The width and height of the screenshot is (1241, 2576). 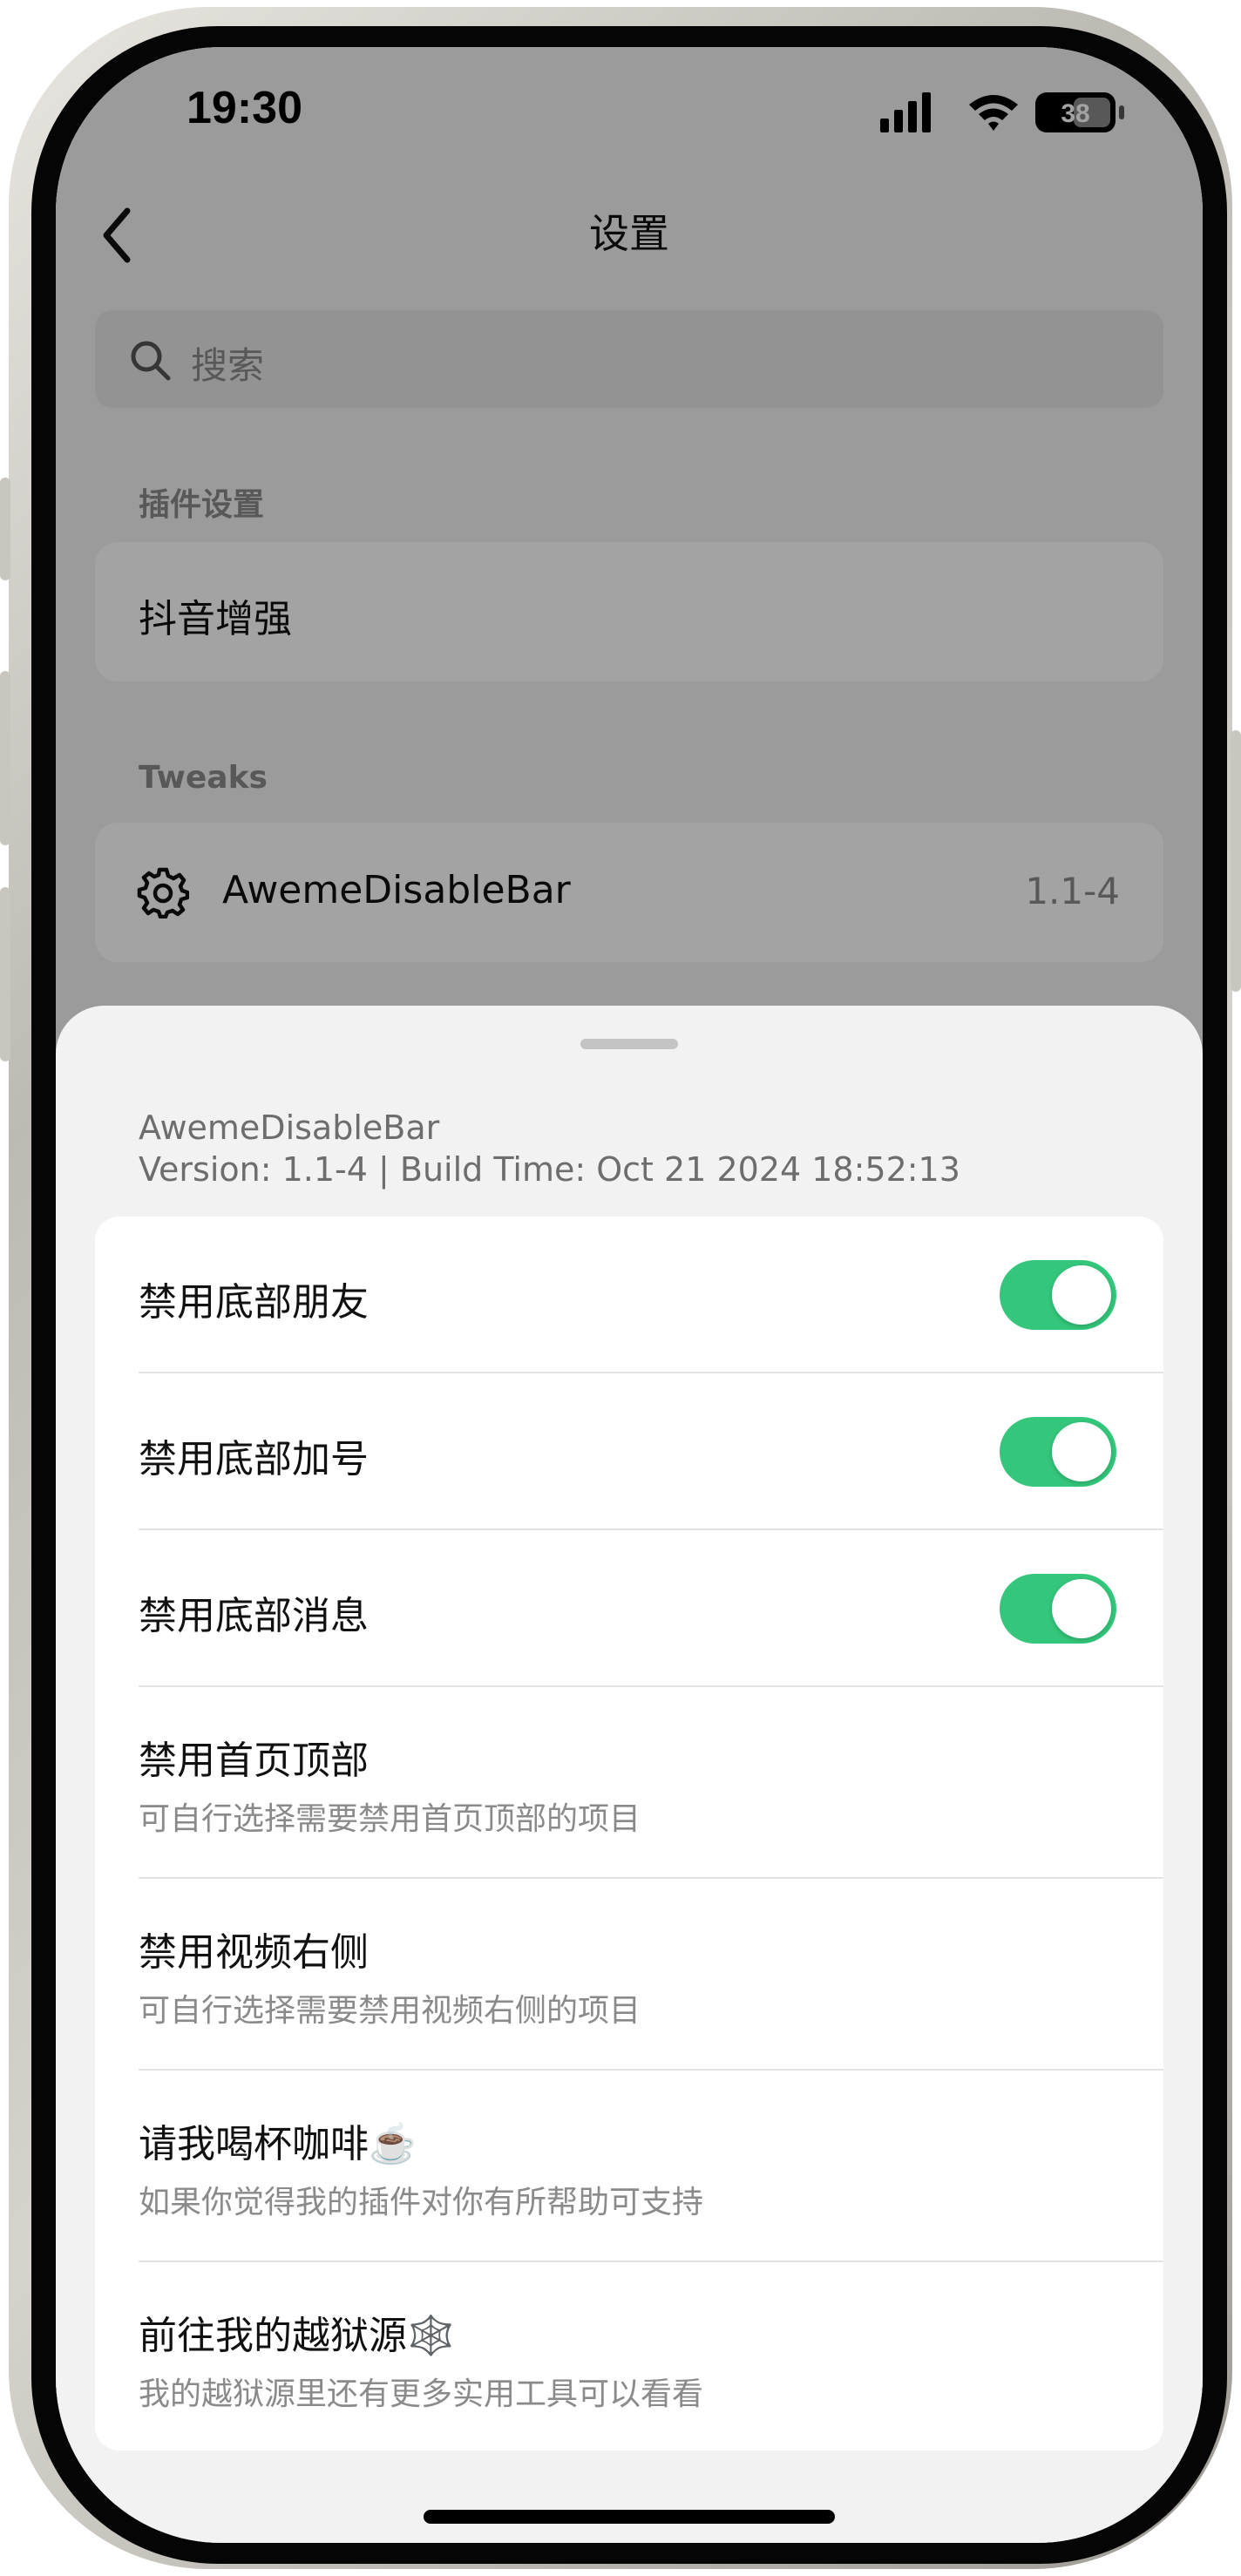 What do you see at coordinates (629, 1975) in the screenshot?
I see `option-row-disable-video-right: 禁用视频右侧 可自行选择需要禁用视频右侧的项目` at bounding box center [629, 1975].